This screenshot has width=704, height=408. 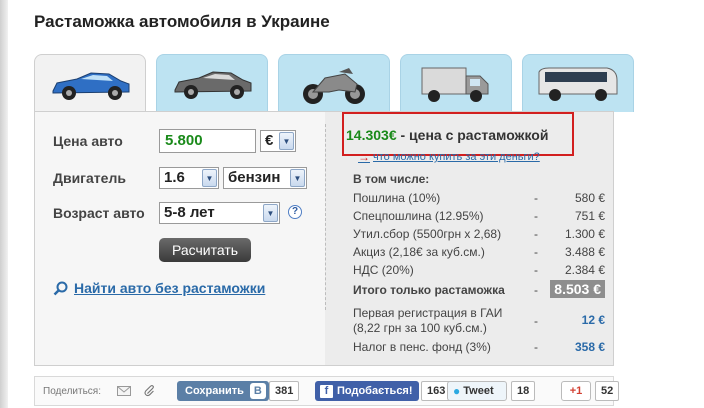 What do you see at coordinates (584, 234) in the screenshot?
I see `row-value: 1.300 €` at bounding box center [584, 234].